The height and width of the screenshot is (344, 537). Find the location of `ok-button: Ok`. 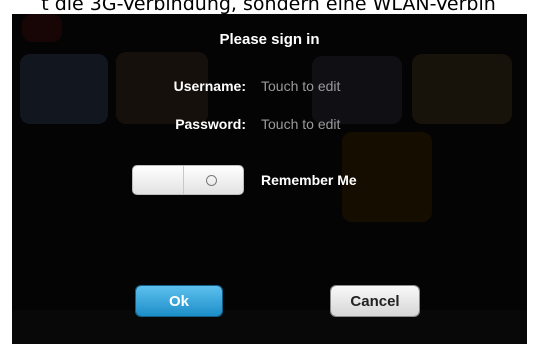

ok-button: Ok is located at coordinates (179, 301).